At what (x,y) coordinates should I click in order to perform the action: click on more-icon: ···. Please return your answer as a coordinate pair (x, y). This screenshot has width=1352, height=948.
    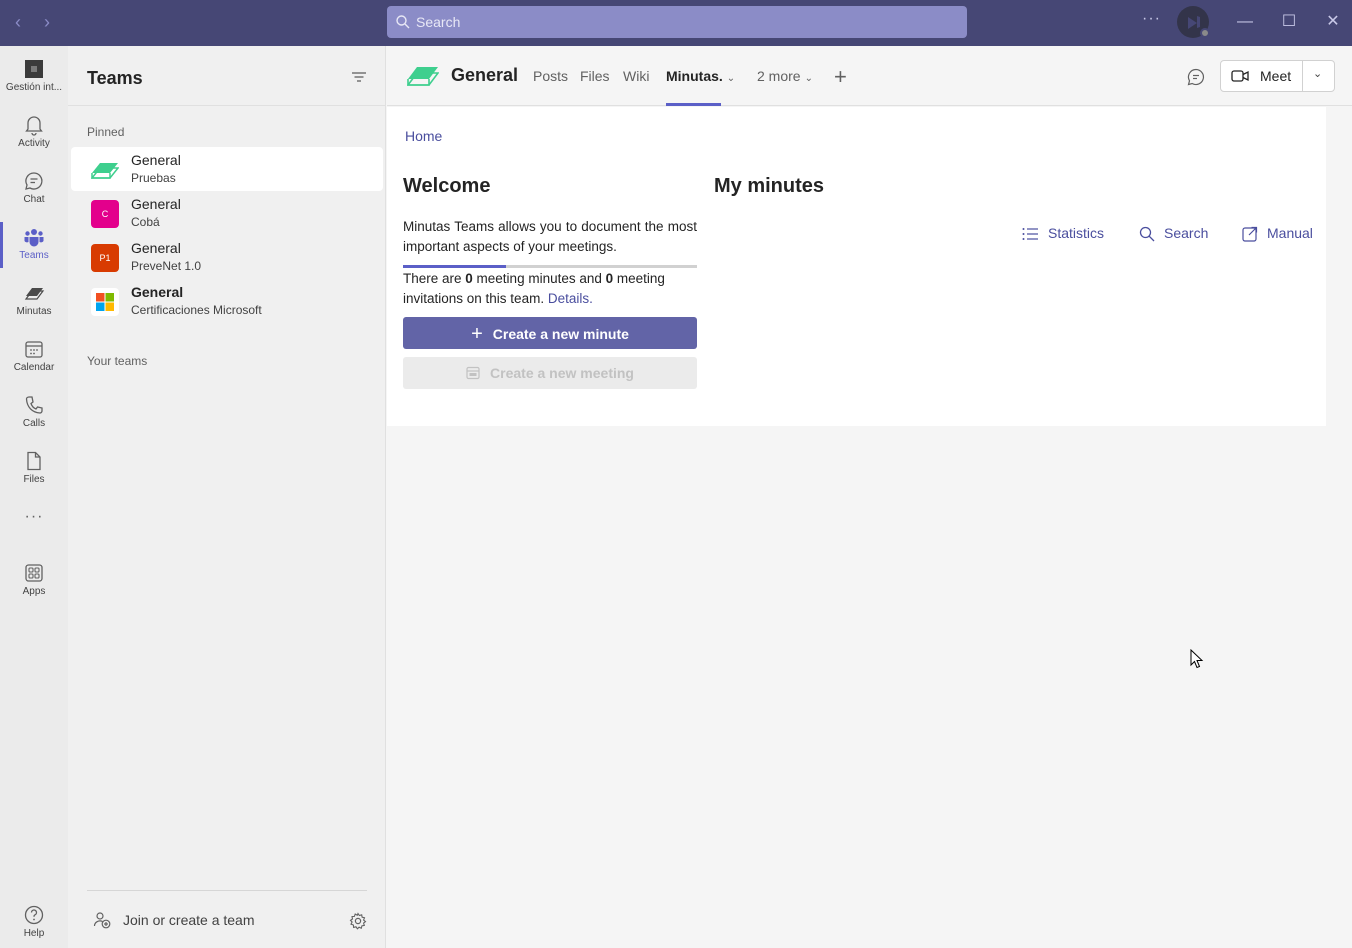
    Looking at the image, I should click on (34, 516).